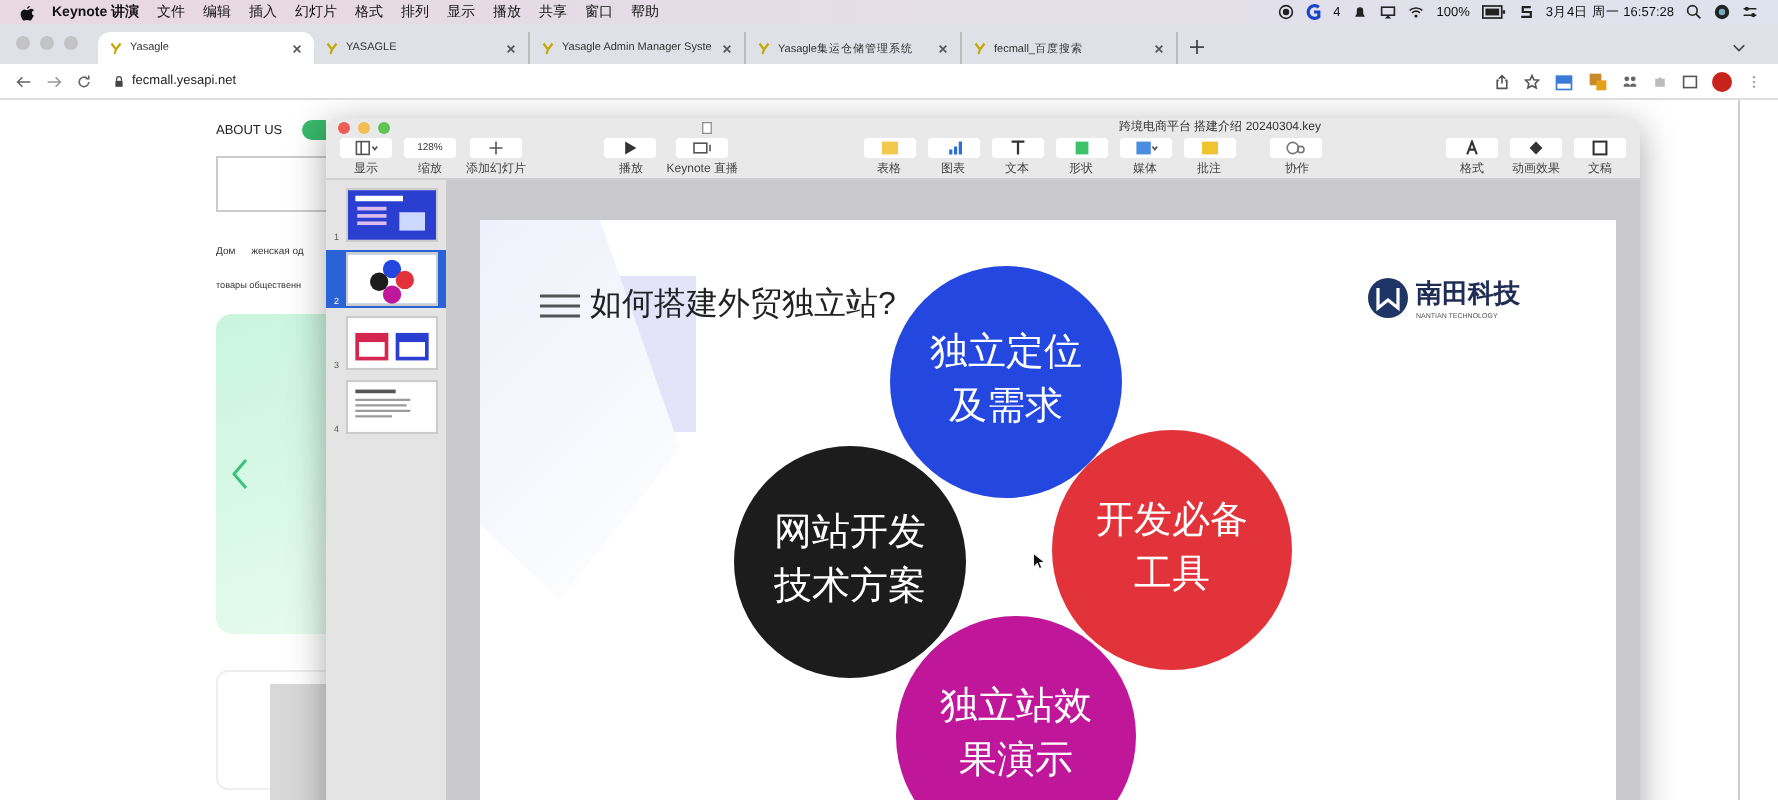 The height and width of the screenshot is (800, 1778). What do you see at coordinates (707, 127) in the screenshot?
I see `document-icon` at bounding box center [707, 127].